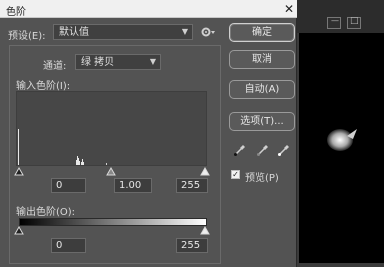 This screenshot has height=267, width=384. What do you see at coordinates (46, 212) in the screenshot?
I see `output-levels-label: 输出色阶(O):` at bounding box center [46, 212].